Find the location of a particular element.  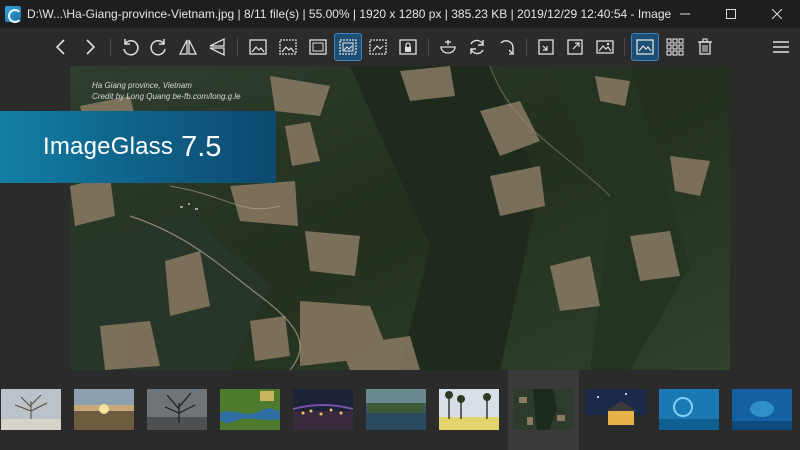

refresh-icon is located at coordinates (477, 47).